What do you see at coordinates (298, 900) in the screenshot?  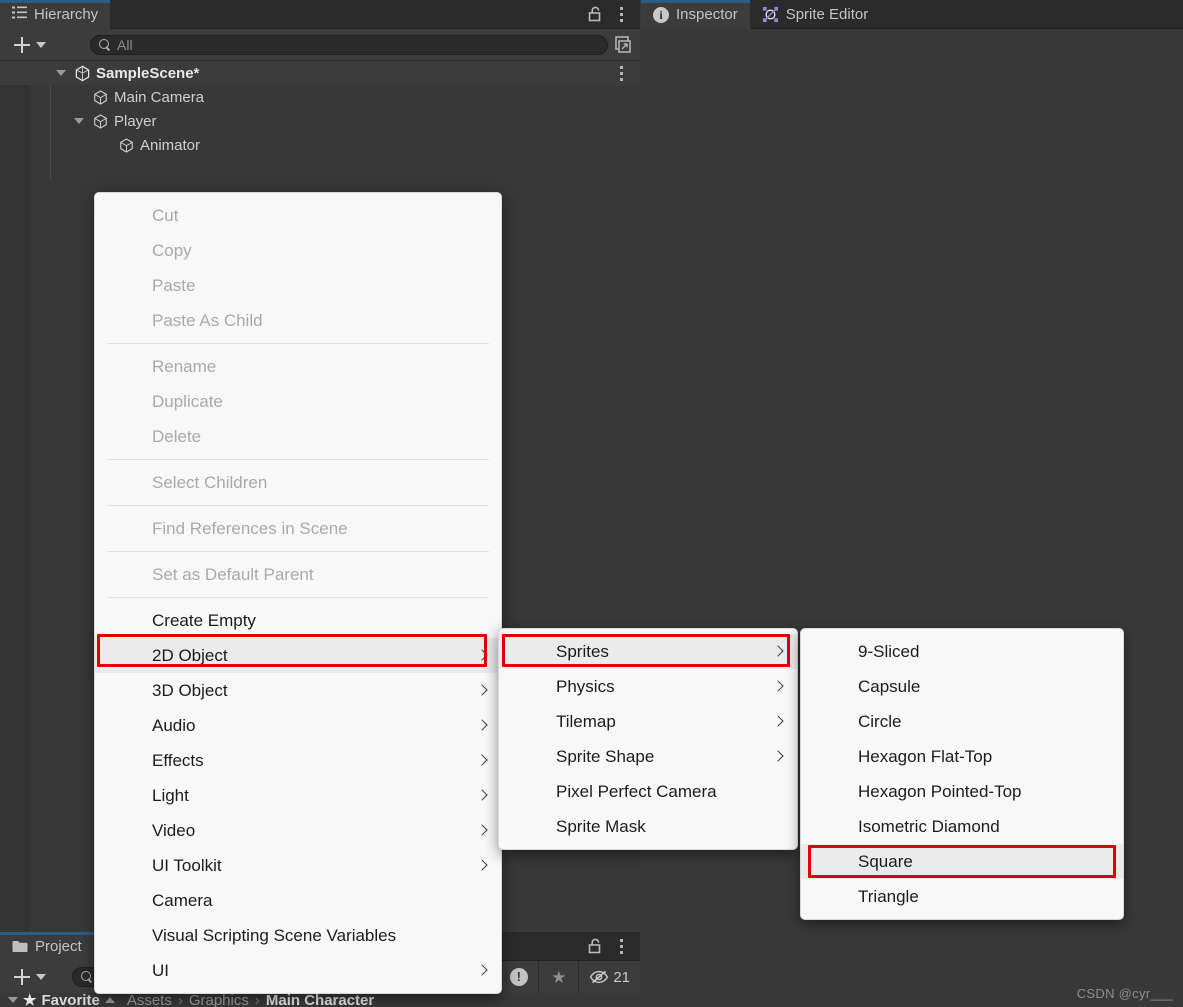 I see `menu-item-camera: Camera` at bounding box center [298, 900].